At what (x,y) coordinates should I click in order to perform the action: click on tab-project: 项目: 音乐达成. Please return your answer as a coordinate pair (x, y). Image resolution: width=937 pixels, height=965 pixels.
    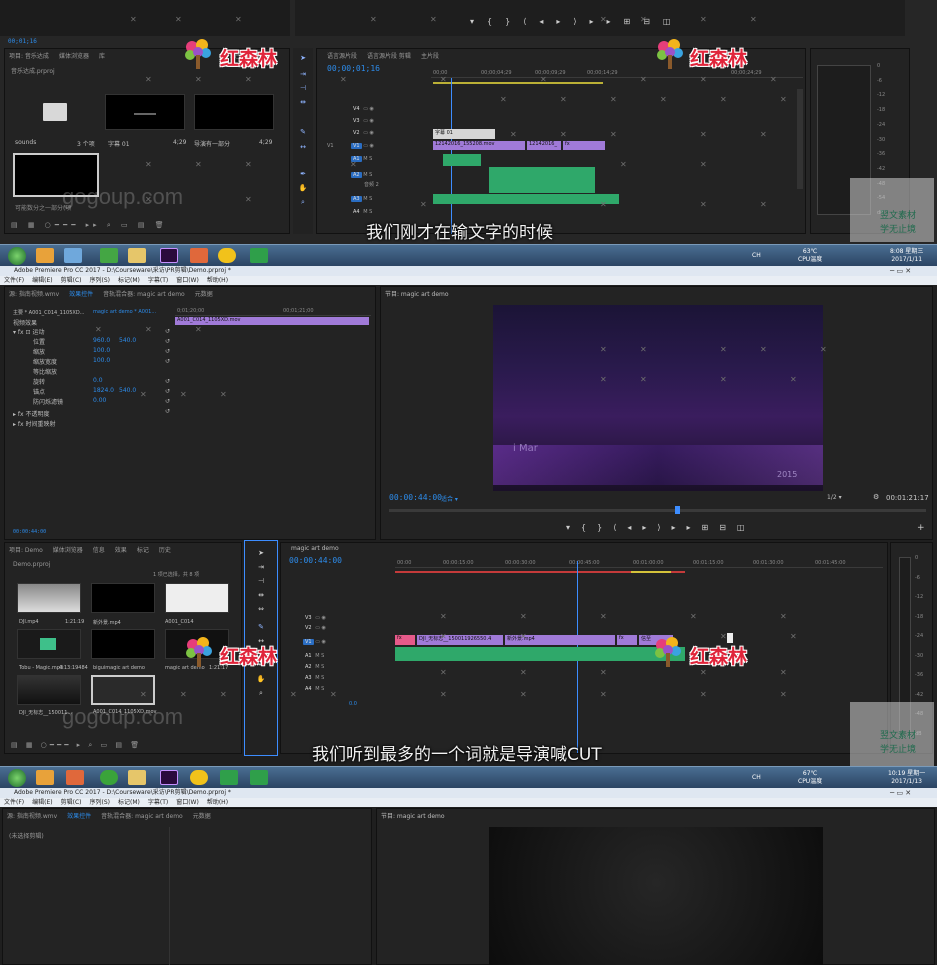
    Looking at the image, I should click on (29, 56).